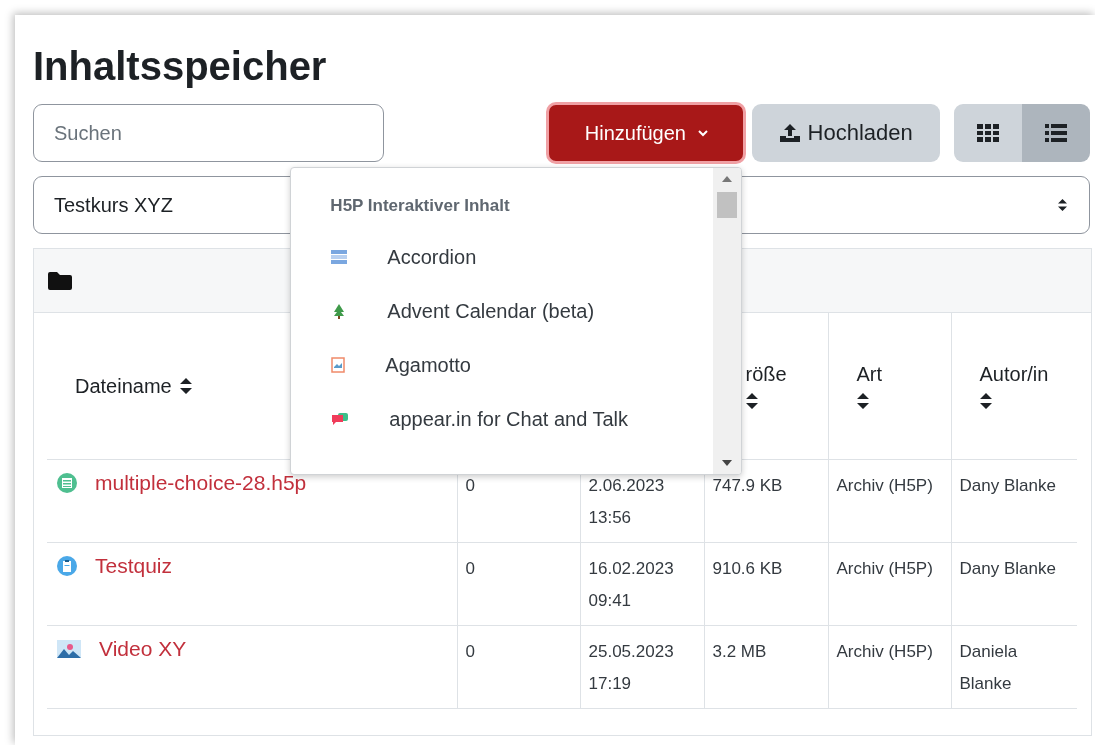 Image resolution: width=1095 pixels, height=745 pixels. What do you see at coordinates (60, 280) in the screenshot?
I see `folder-icon` at bounding box center [60, 280].